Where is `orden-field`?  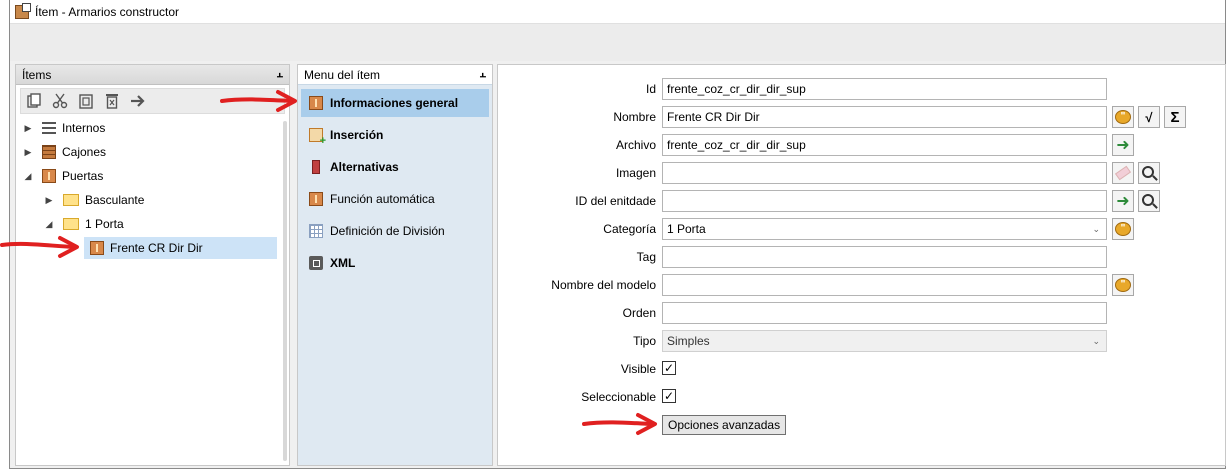
orden-field is located at coordinates (884, 313).